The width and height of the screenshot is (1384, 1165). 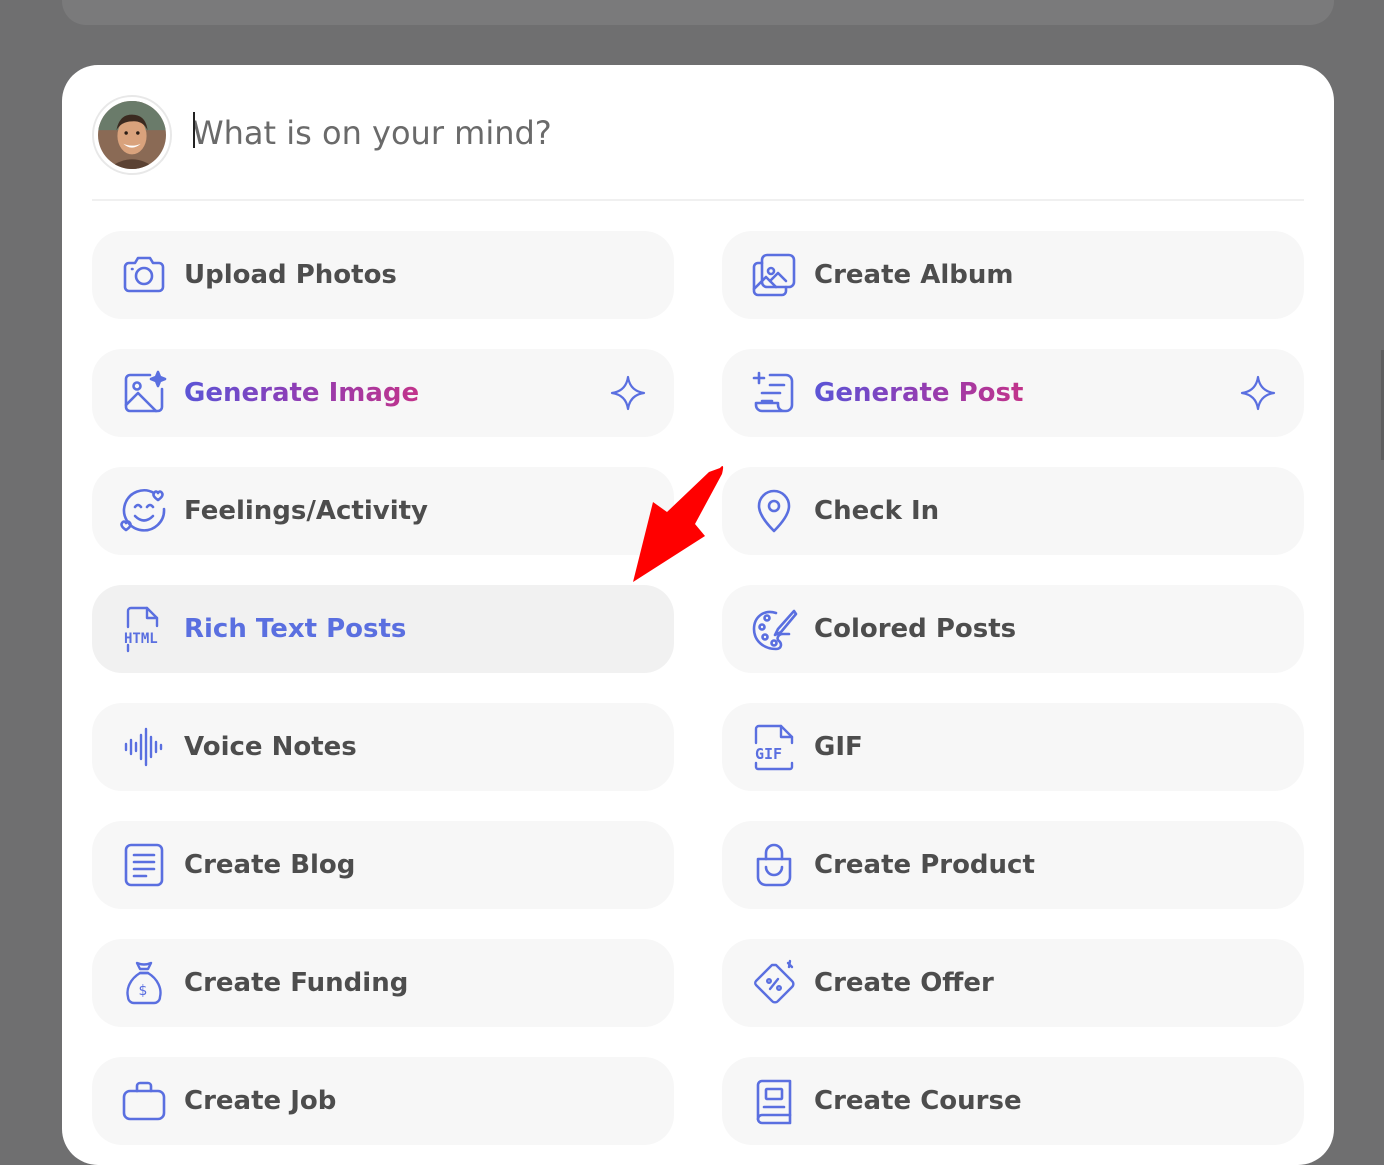 I want to click on rich-text-posts-label: Rich Text Posts, so click(x=295, y=629).